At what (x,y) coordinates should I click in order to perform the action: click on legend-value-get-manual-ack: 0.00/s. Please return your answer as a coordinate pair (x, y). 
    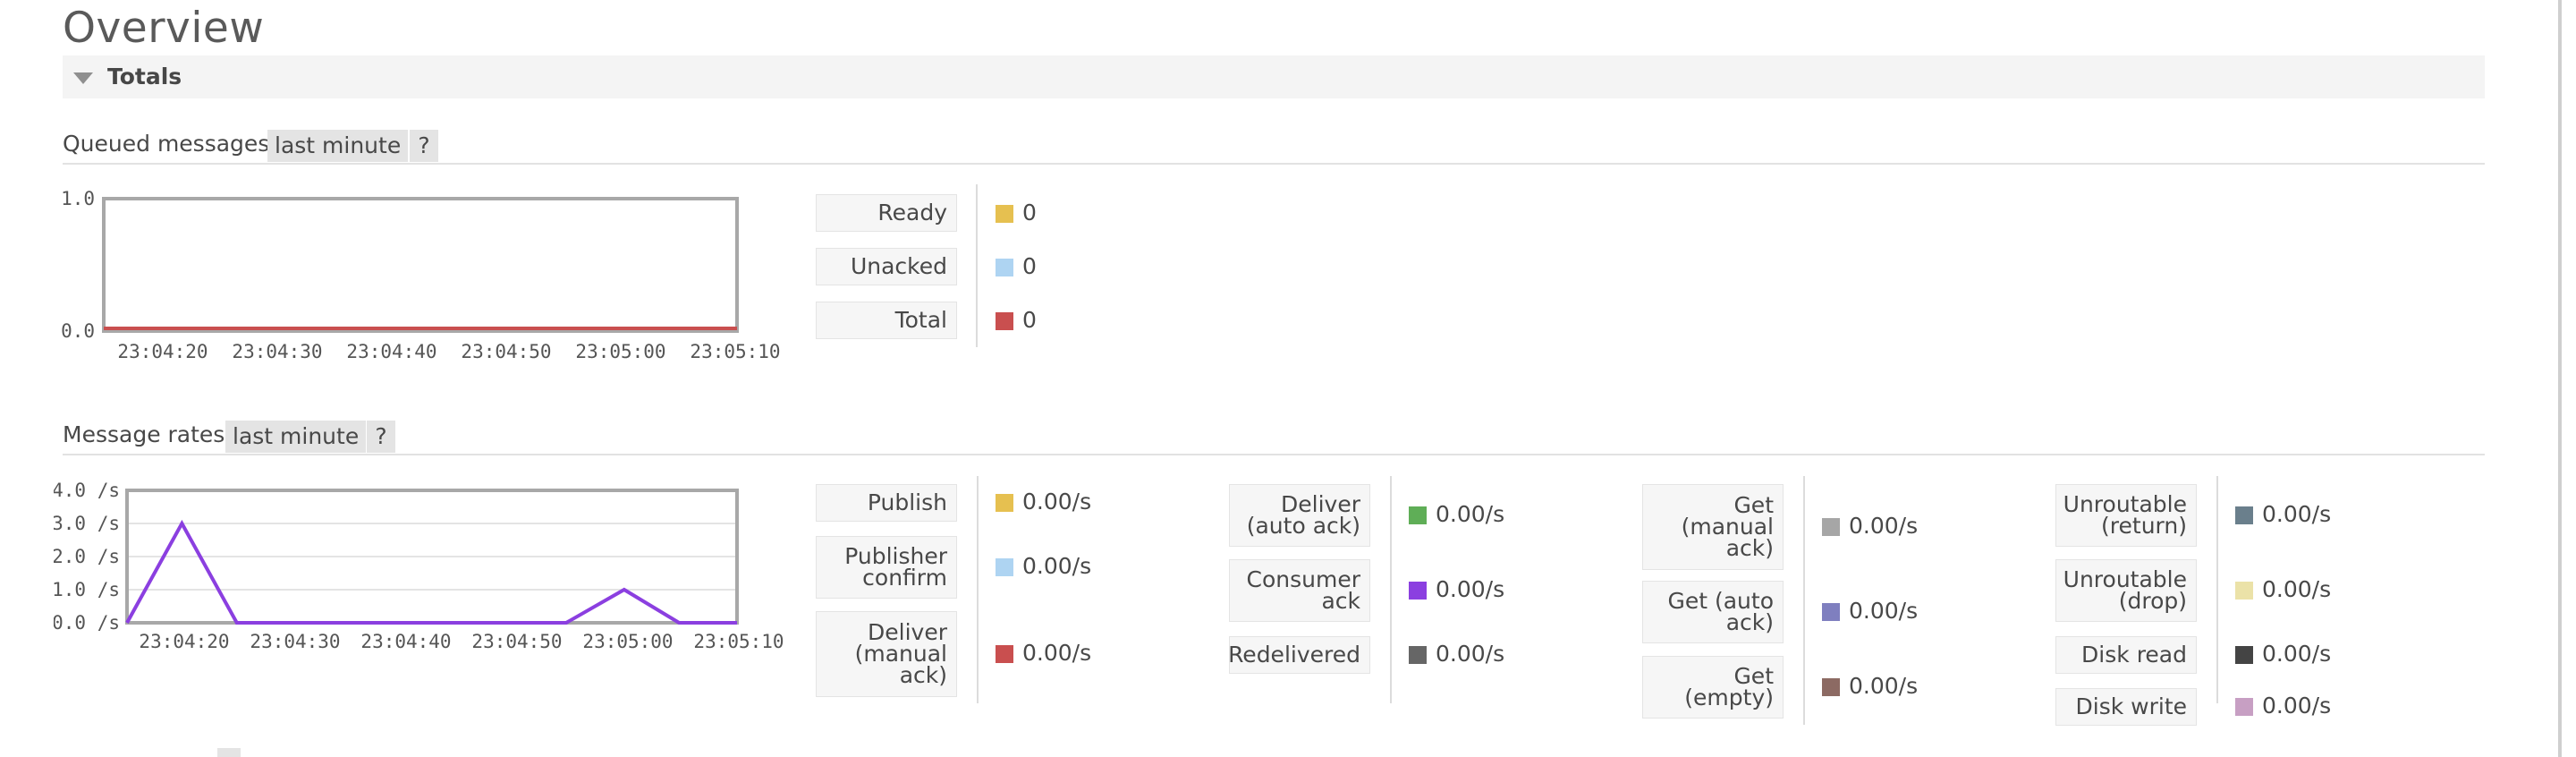
    Looking at the image, I should click on (1884, 526).